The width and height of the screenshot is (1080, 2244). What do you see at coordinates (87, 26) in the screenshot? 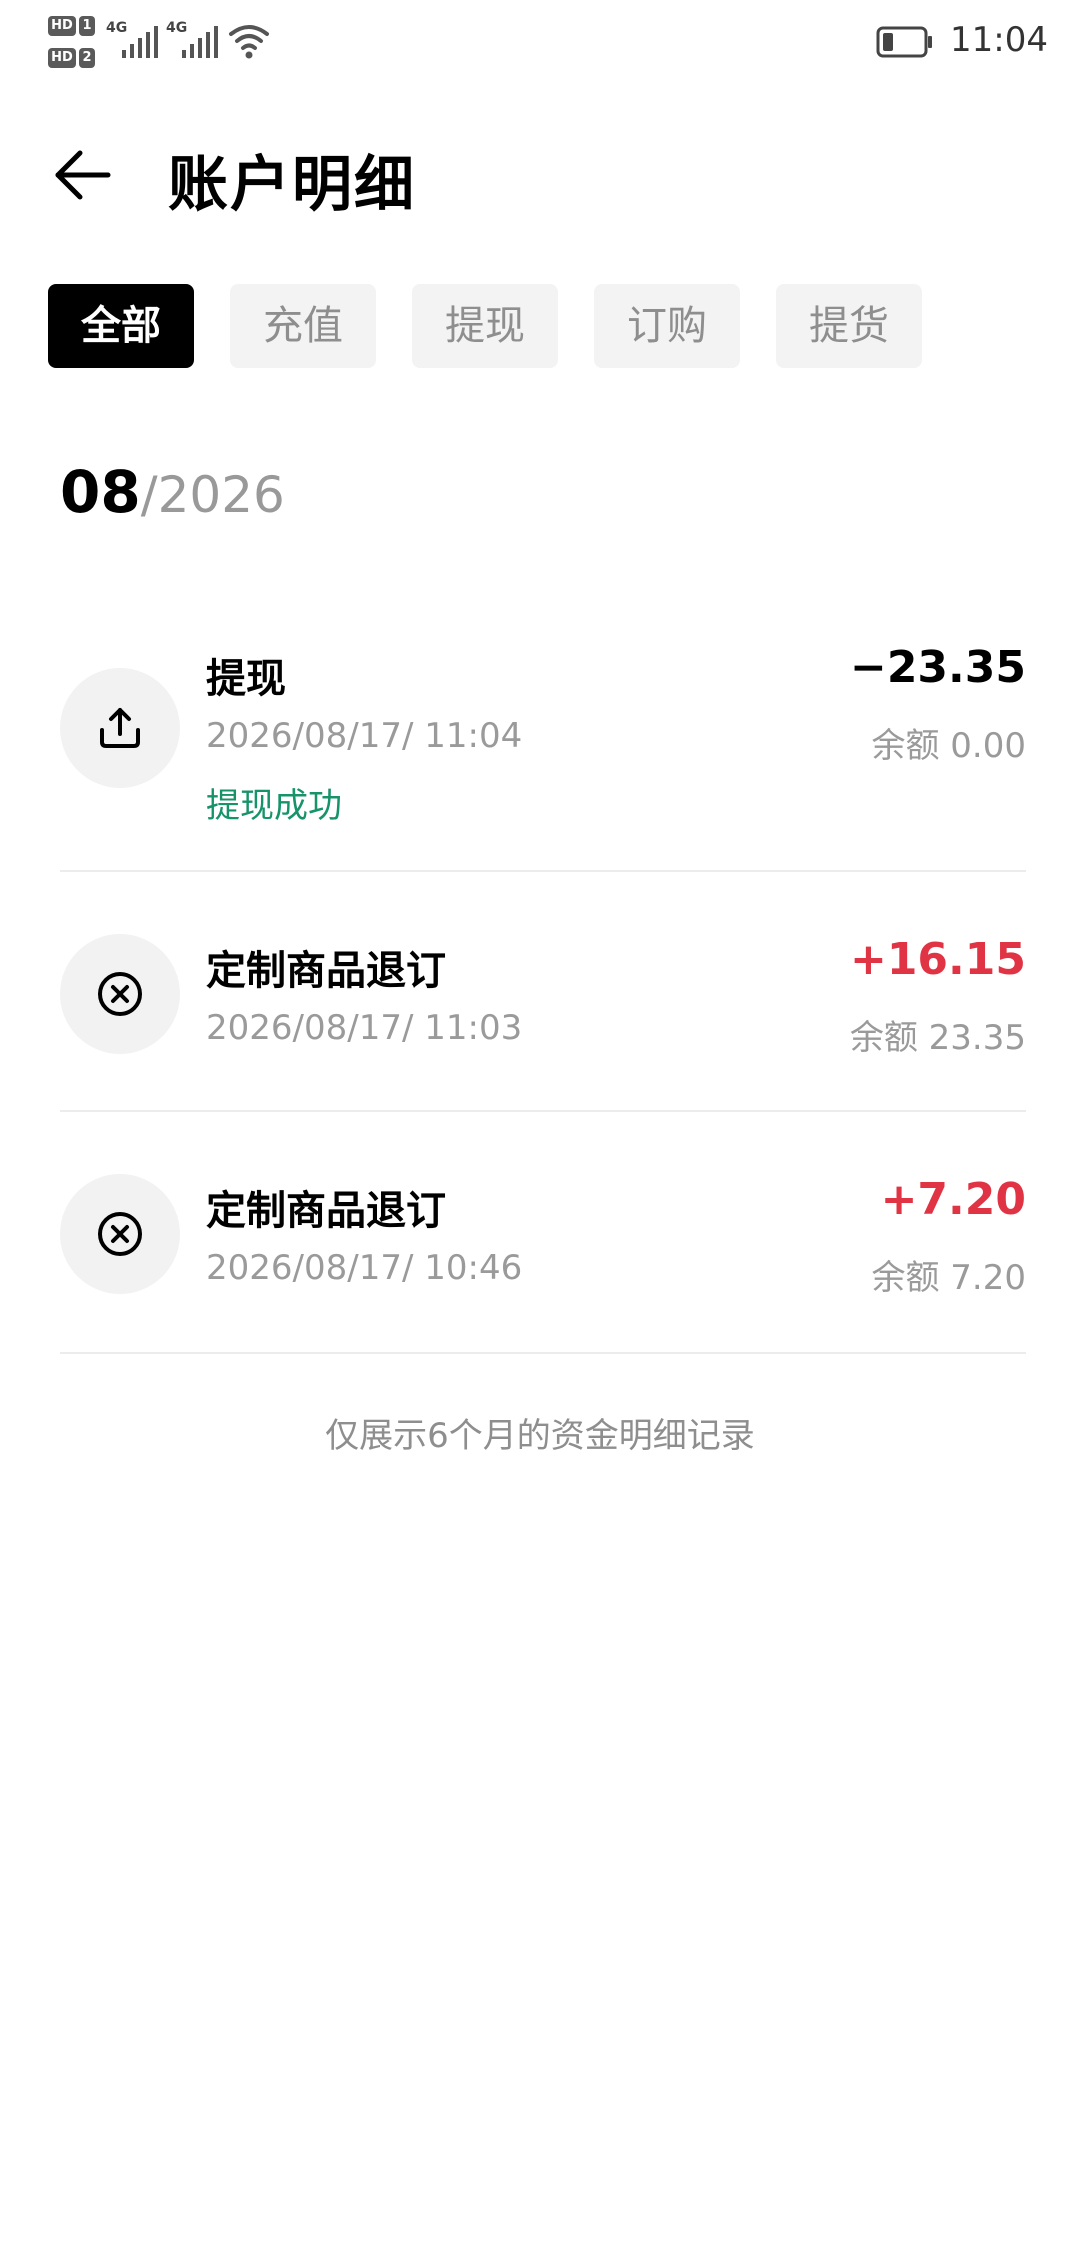
I see `sim-slot-label: 1` at bounding box center [87, 26].